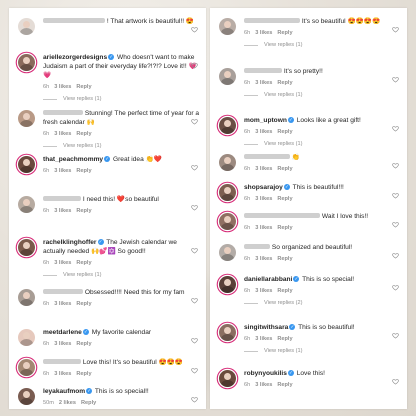  I want to click on username-link: mom_uptown, so click(265, 120).